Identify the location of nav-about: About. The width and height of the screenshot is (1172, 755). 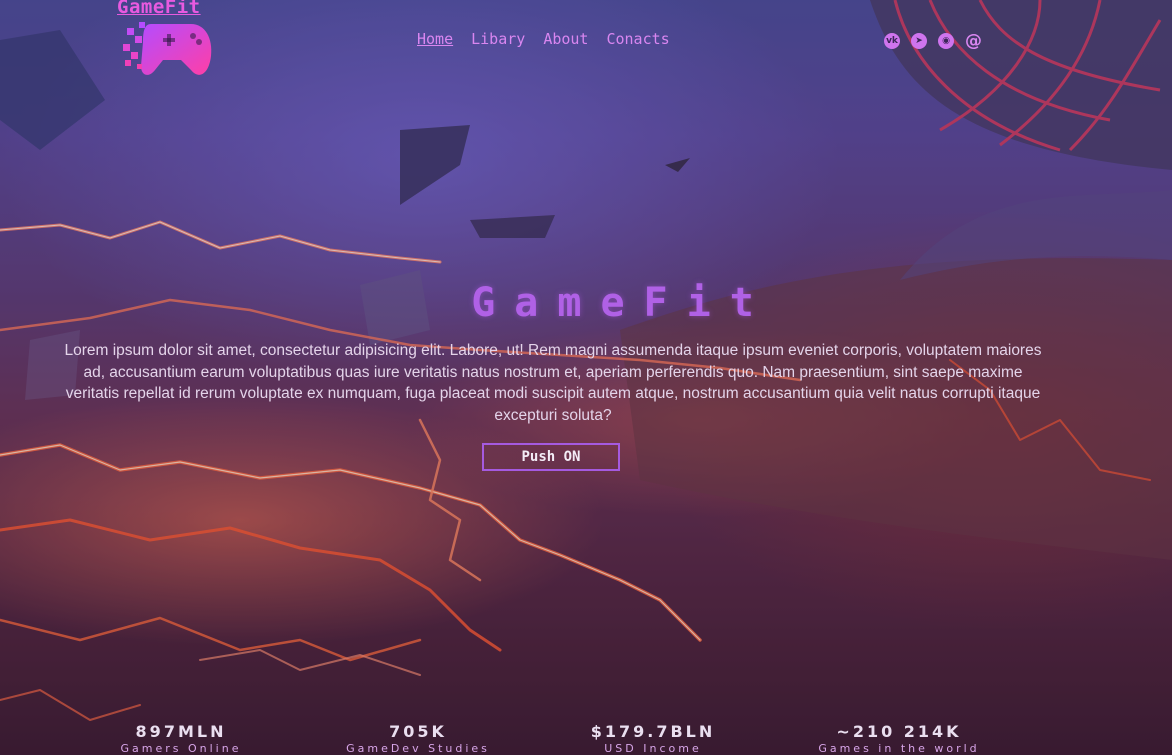
(565, 39).